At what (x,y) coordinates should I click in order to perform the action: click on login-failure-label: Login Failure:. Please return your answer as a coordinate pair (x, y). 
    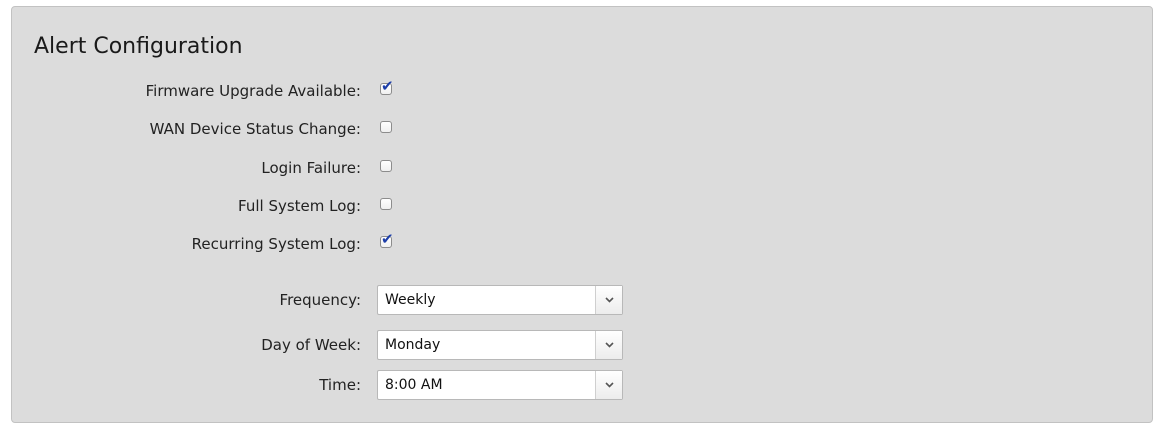
    Looking at the image, I should click on (311, 168).